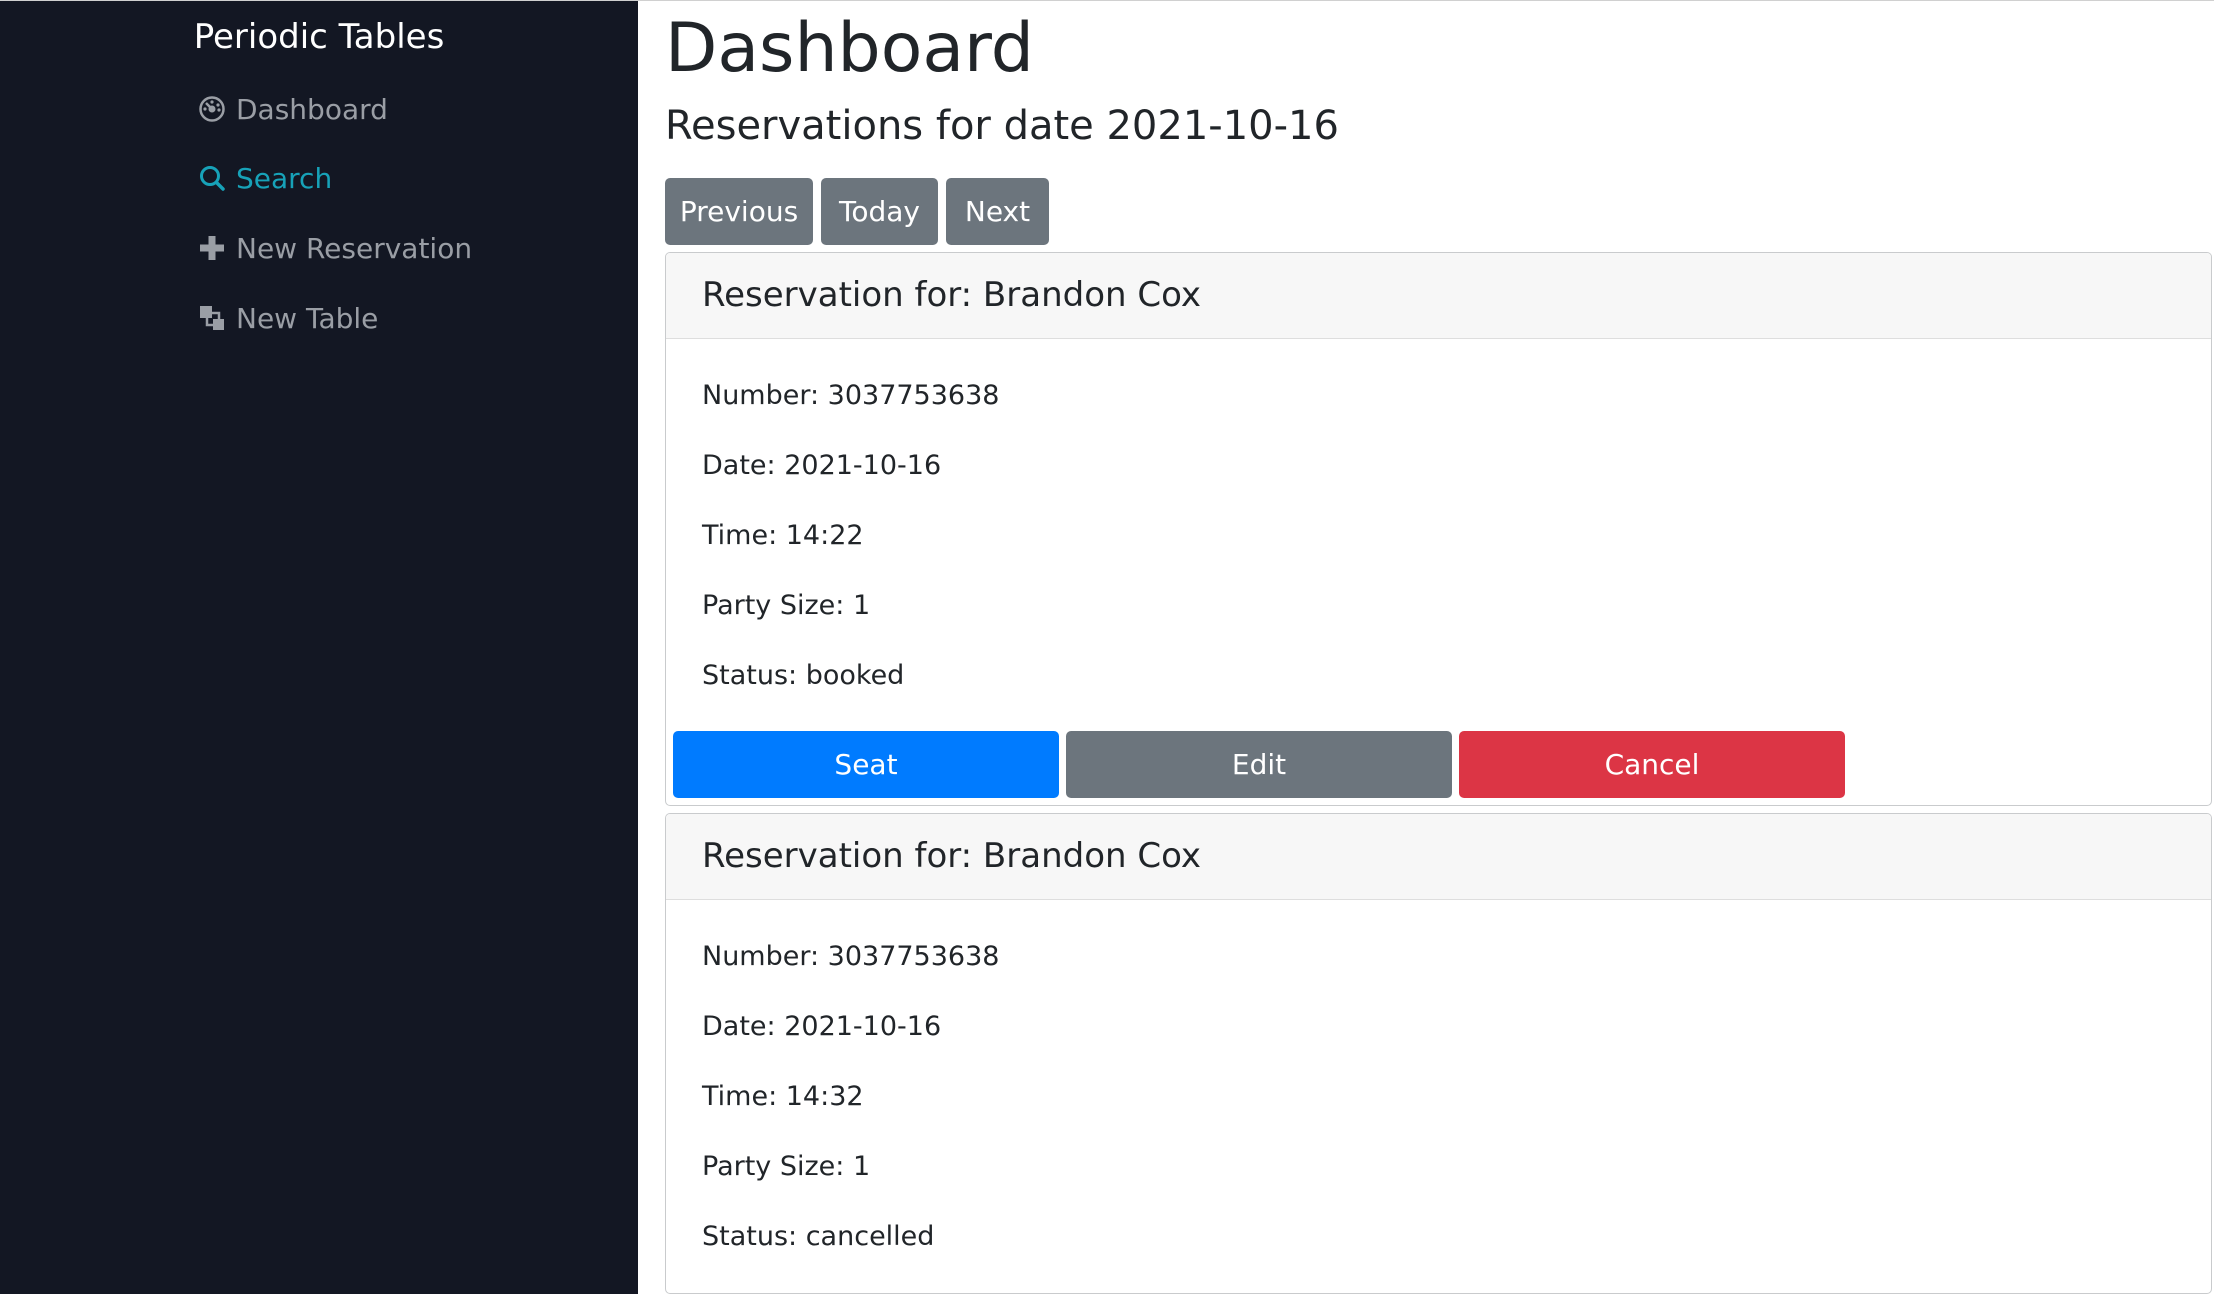 The height and width of the screenshot is (1295, 2214). What do you see at coordinates (866, 764) in the screenshot?
I see `seat-button: Seat` at bounding box center [866, 764].